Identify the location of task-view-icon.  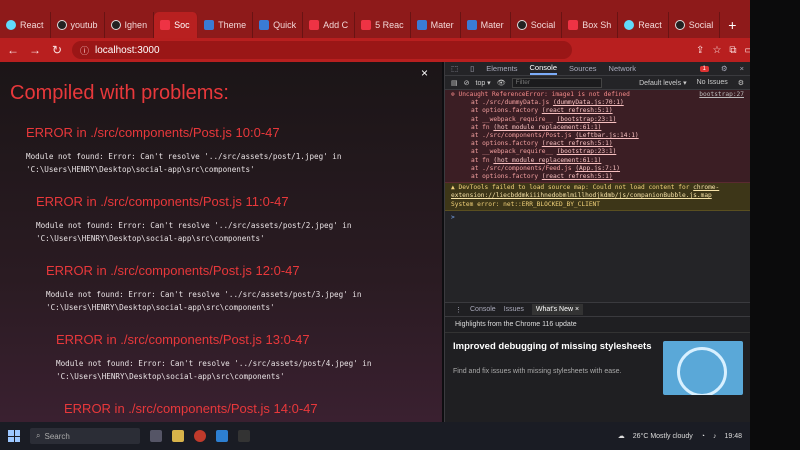
(156, 436).